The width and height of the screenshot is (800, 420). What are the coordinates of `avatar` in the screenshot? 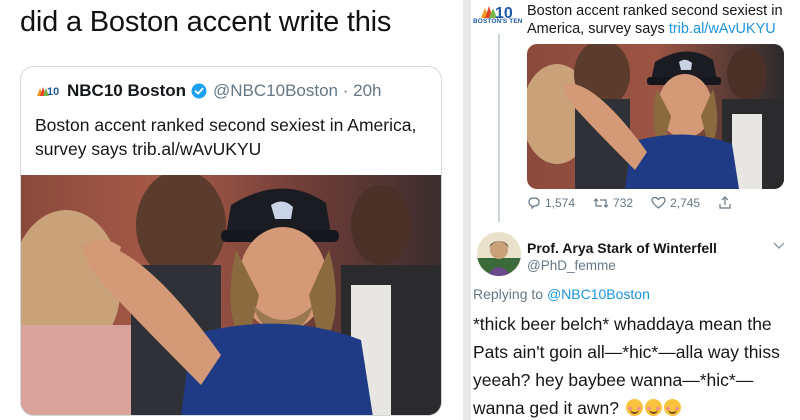 It's located at (499, 254).